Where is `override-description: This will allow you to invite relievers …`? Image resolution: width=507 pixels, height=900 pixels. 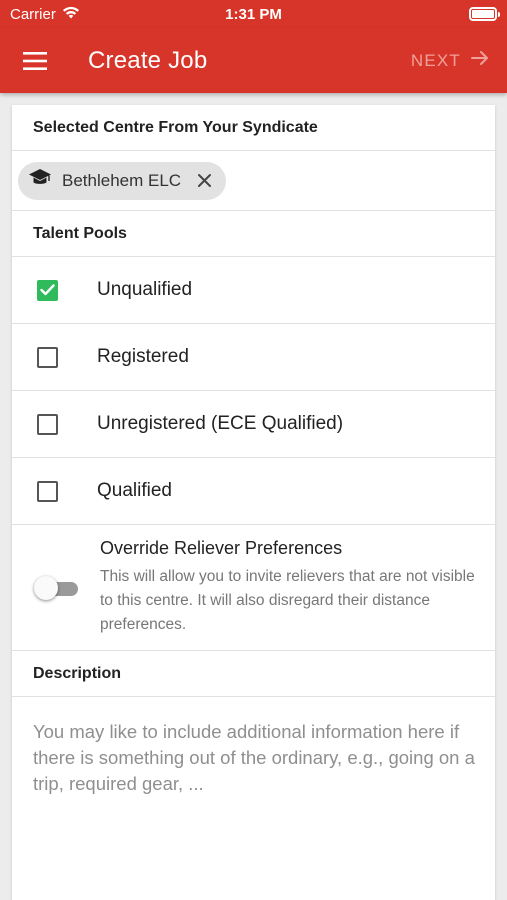 override-description: This will allow you to invite relievers … is located at coordinates (287, 600).